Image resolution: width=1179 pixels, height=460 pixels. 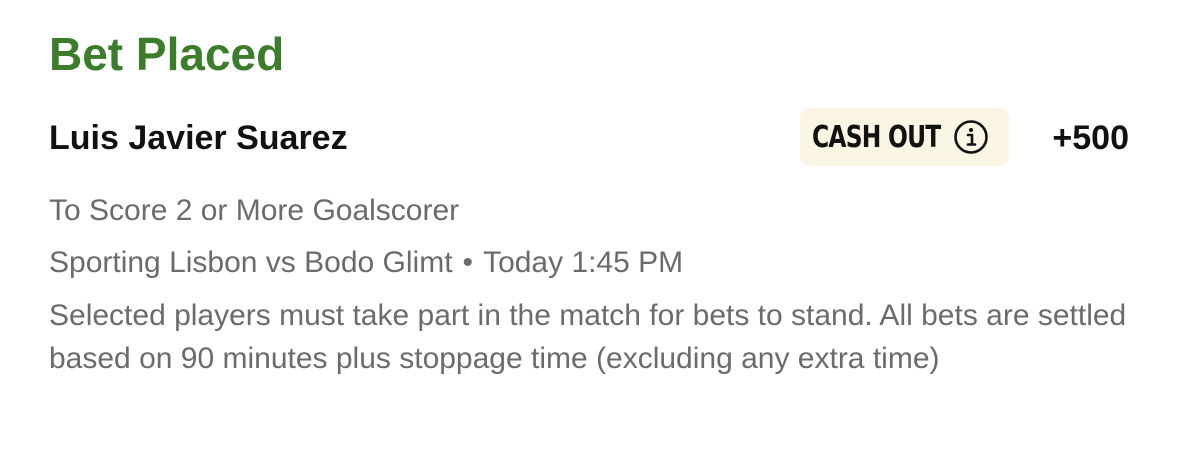 What do you see at coordinates (254, 210) in the screenshot?
I see `market-description: To Score 2 or More Goalscorer` at bounding box center [254, 210].